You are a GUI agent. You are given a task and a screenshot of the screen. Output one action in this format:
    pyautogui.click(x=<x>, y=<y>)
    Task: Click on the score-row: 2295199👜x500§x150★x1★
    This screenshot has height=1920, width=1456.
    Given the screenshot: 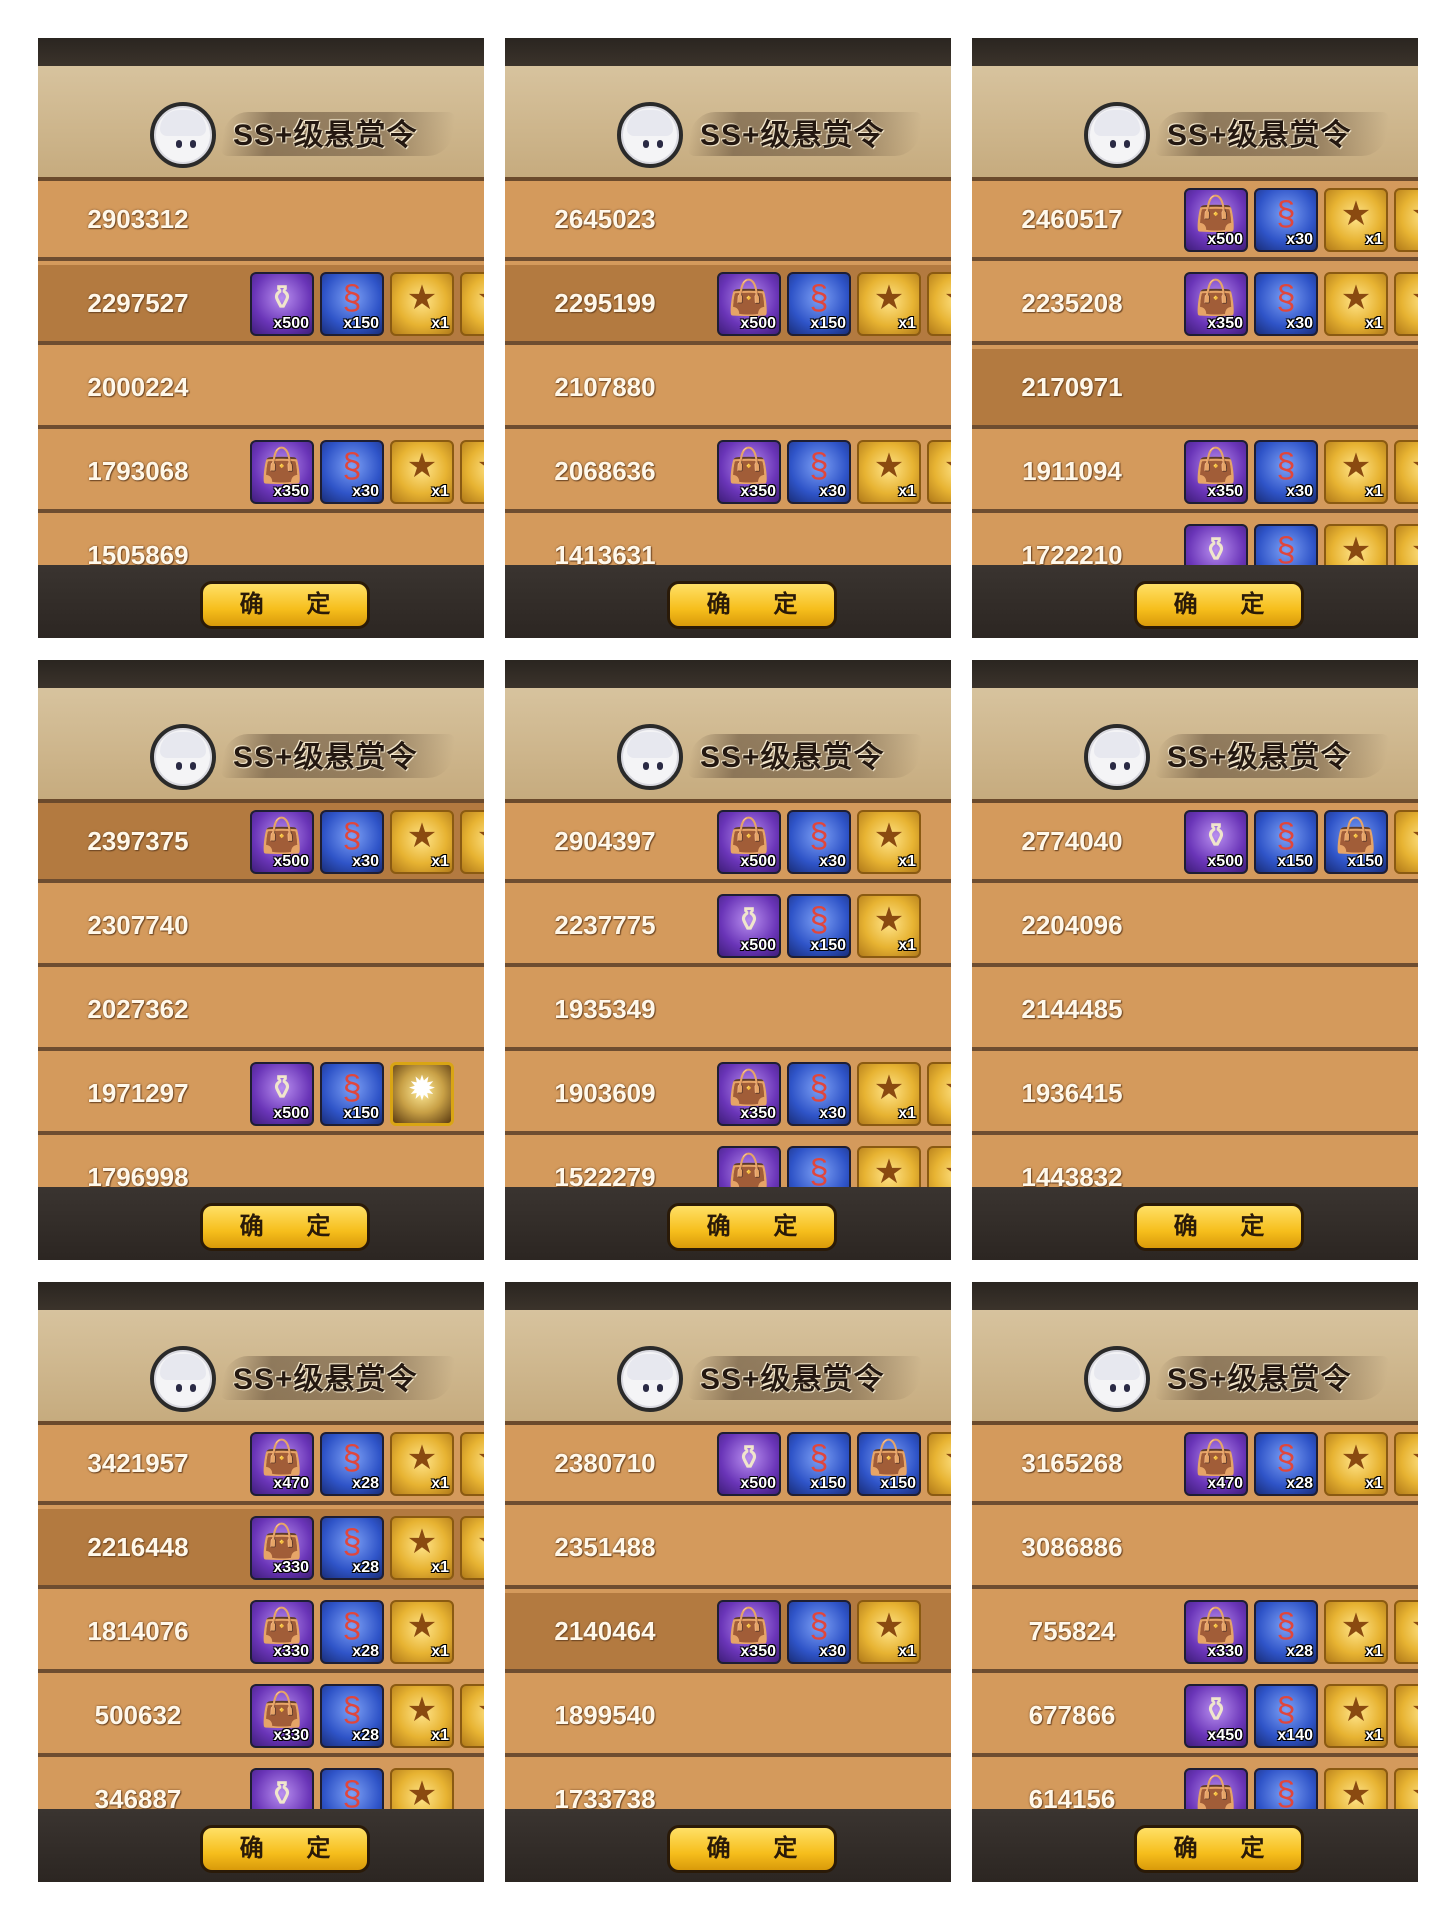 What is the action you would take?
    pyautogui.click(x=728, y=305)
    